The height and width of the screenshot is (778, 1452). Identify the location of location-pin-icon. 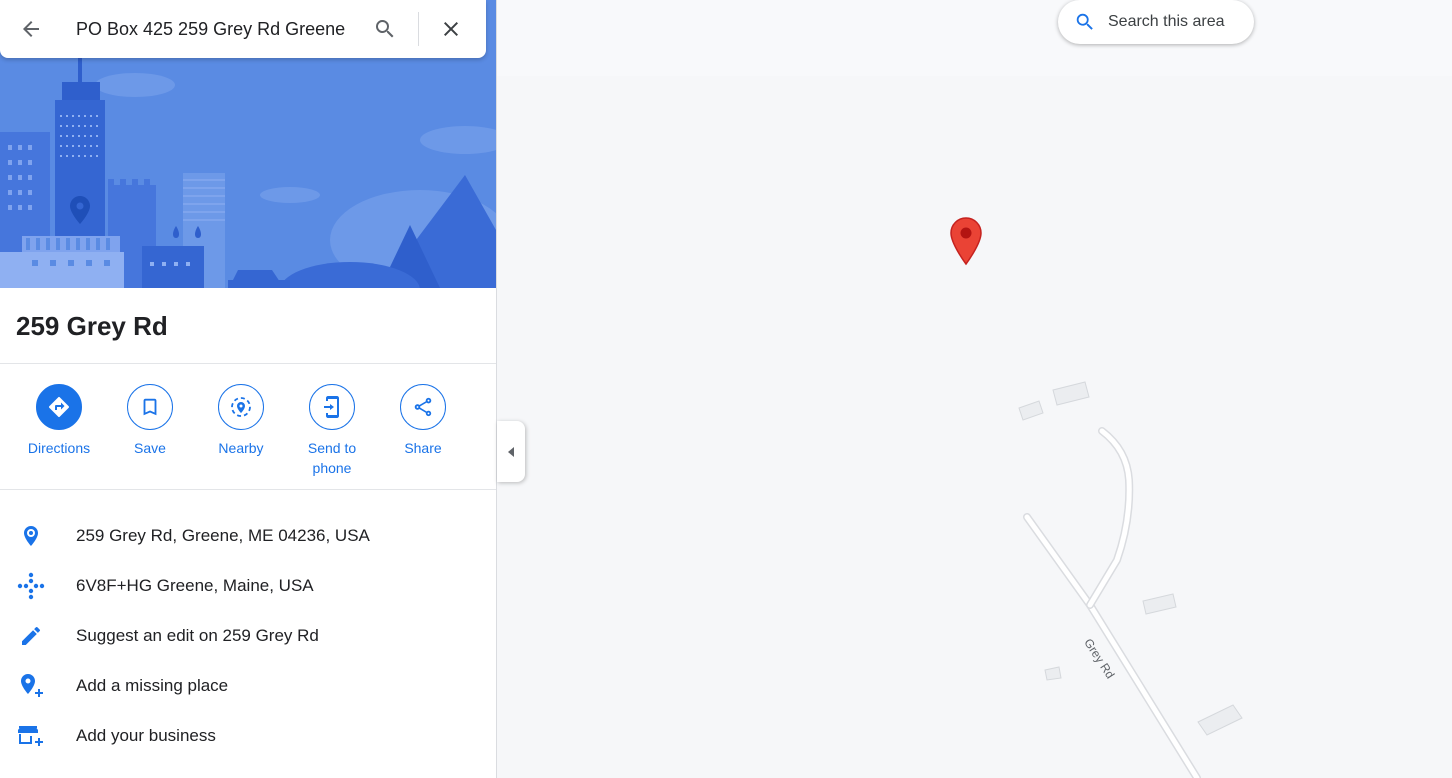
(31, 536).